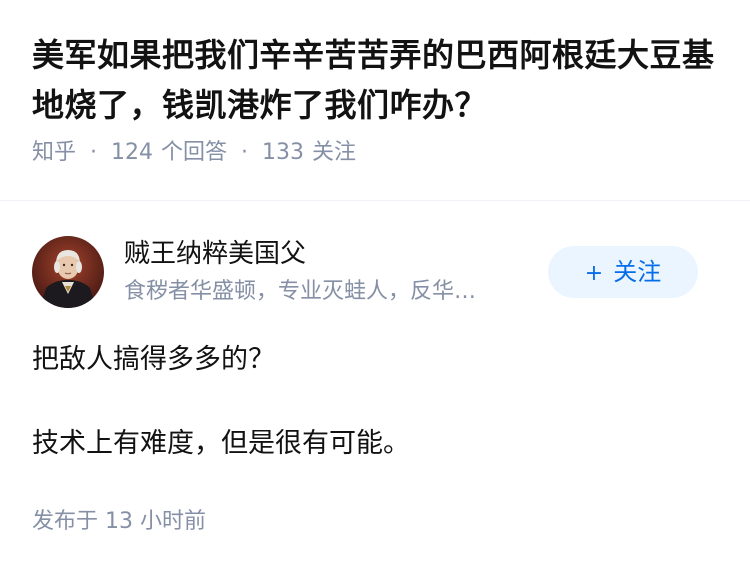  I want to click on published-time-value: 13 小时前, so click(156, 521).